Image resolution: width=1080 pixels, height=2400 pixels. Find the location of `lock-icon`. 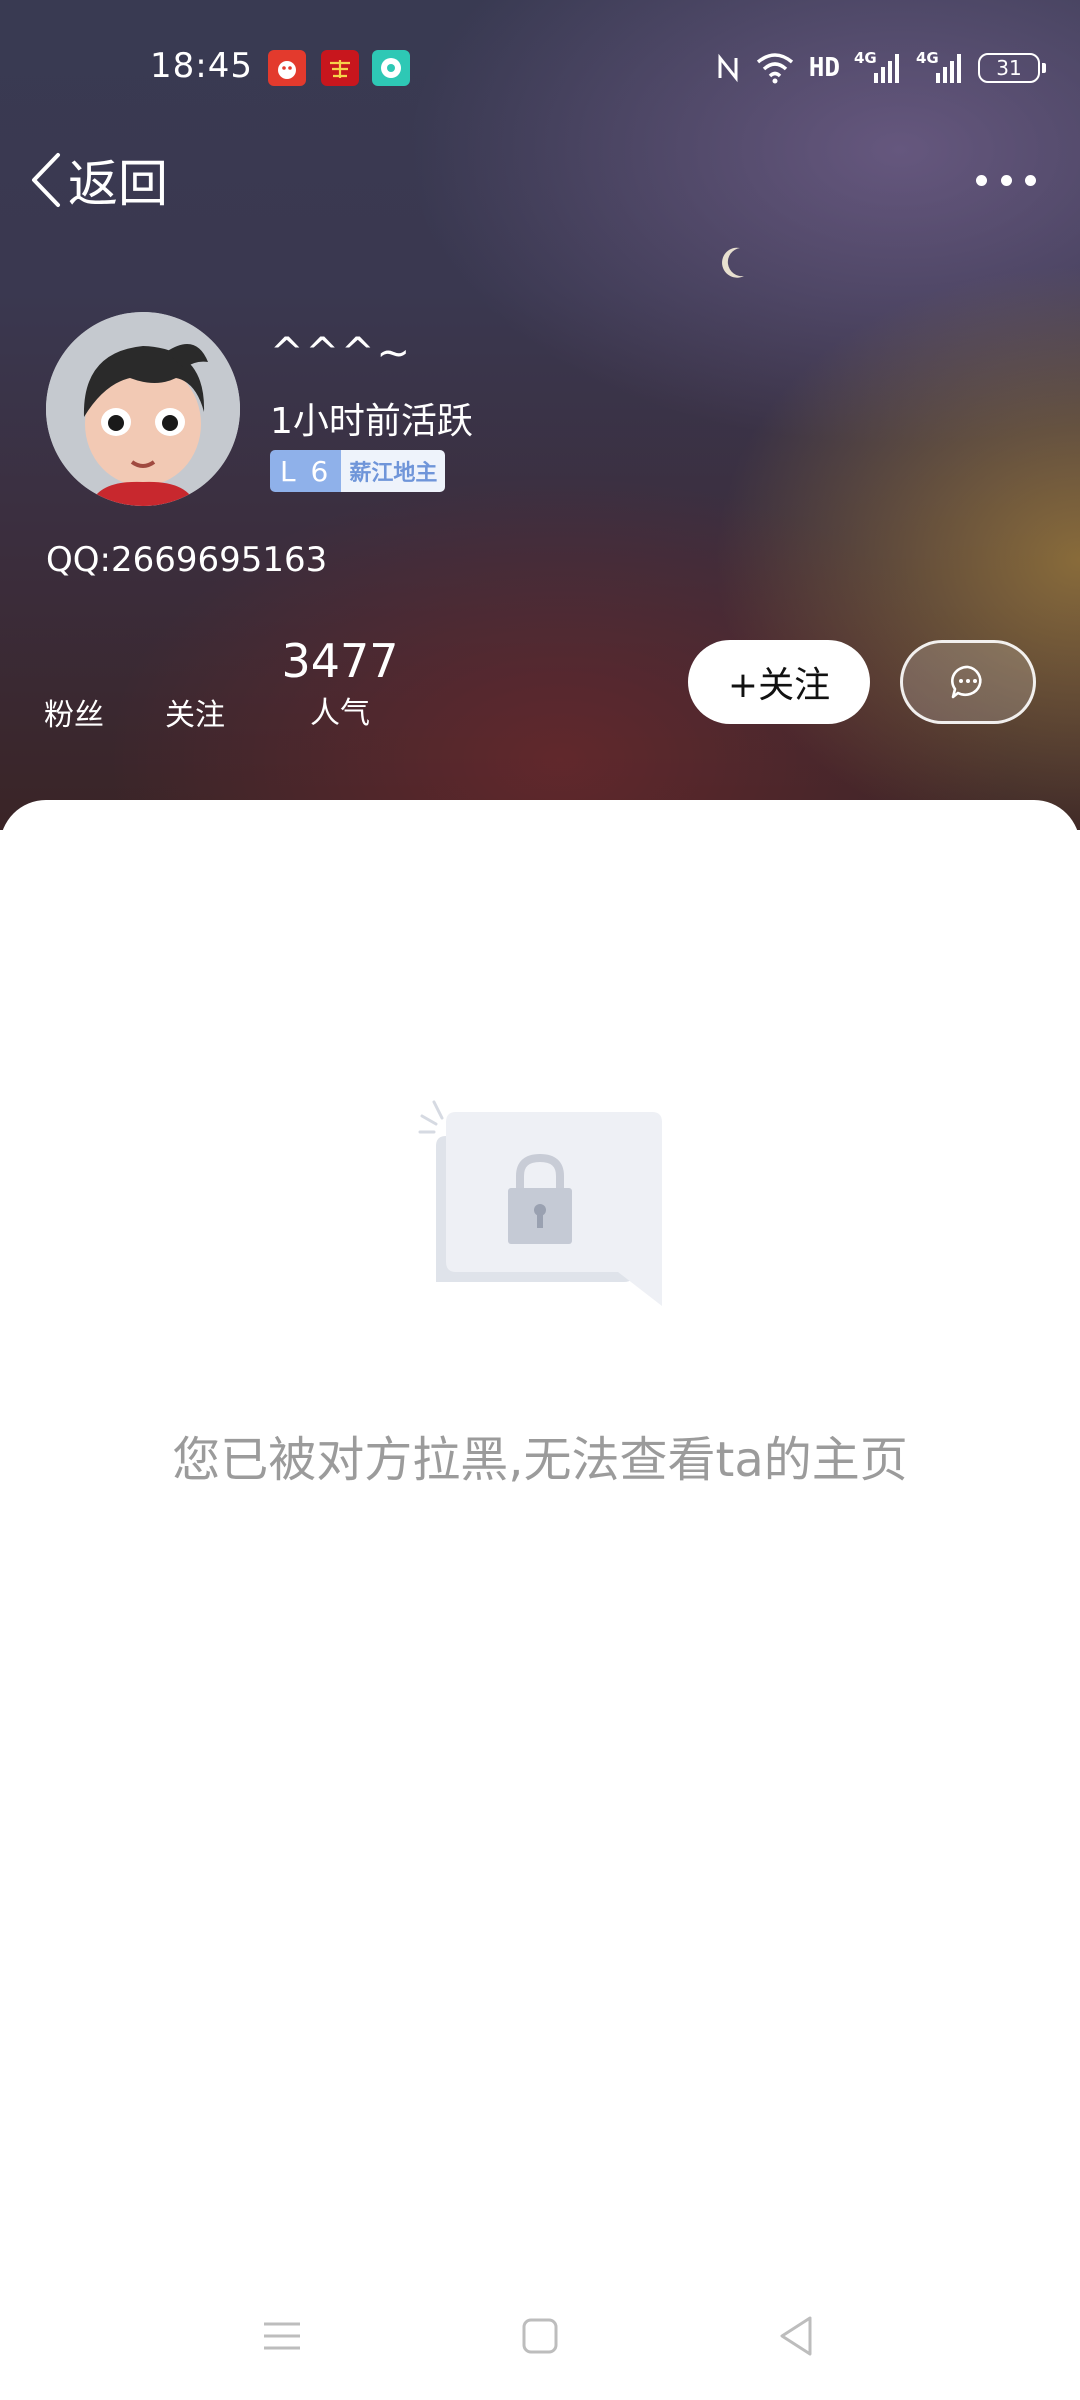

lock-icon is located at coordinates (540, 1203).